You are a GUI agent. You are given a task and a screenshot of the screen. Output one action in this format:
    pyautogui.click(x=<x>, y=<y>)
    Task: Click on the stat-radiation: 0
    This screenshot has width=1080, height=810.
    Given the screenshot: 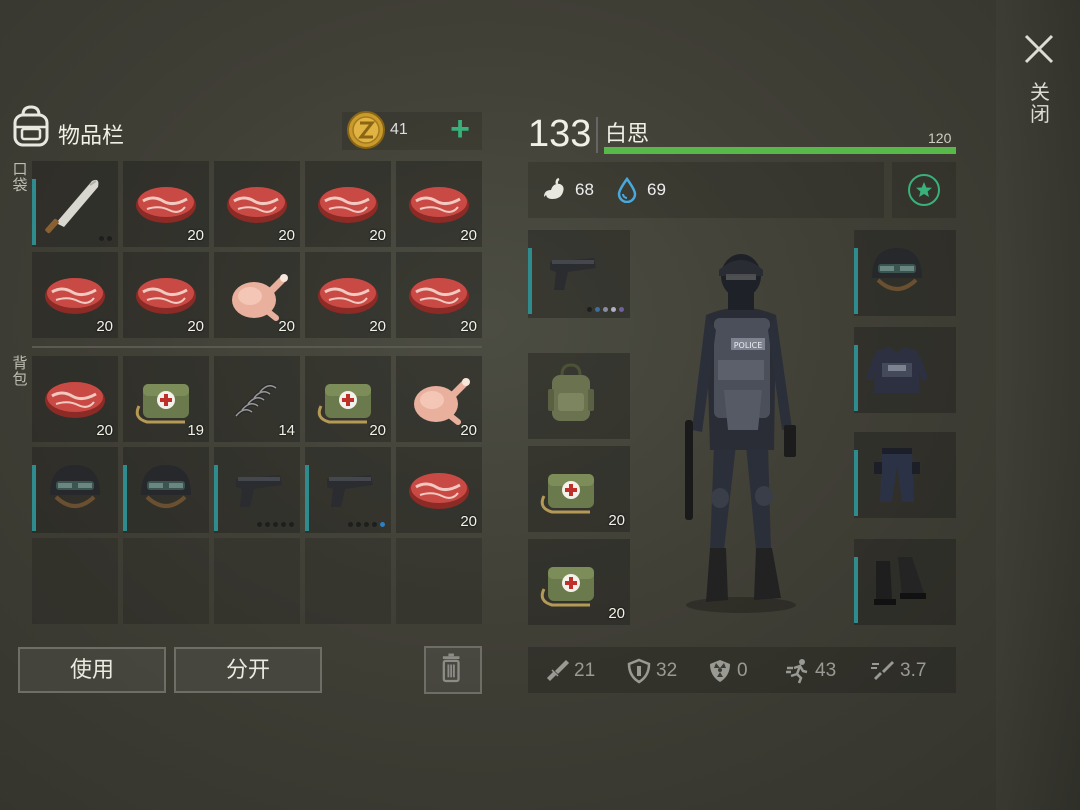 What is the action you would take?
    pyautogui.click(x=727, y=671)
    